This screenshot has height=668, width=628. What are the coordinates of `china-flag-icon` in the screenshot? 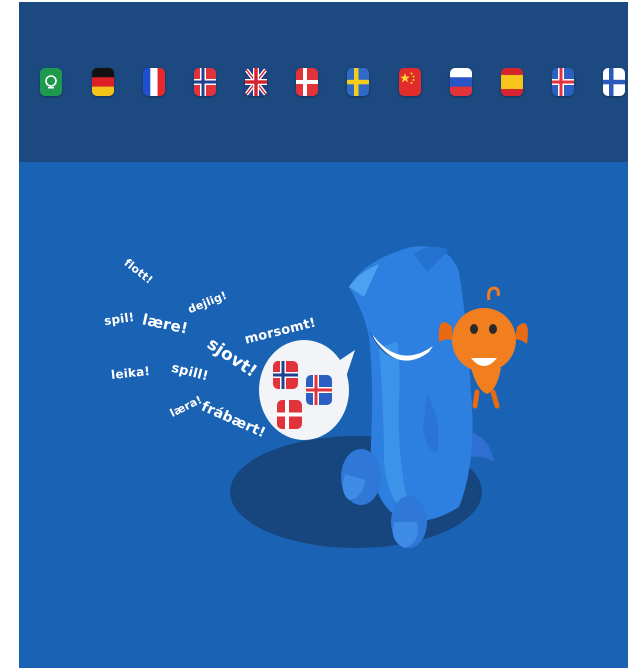 It's located at (410, 82).